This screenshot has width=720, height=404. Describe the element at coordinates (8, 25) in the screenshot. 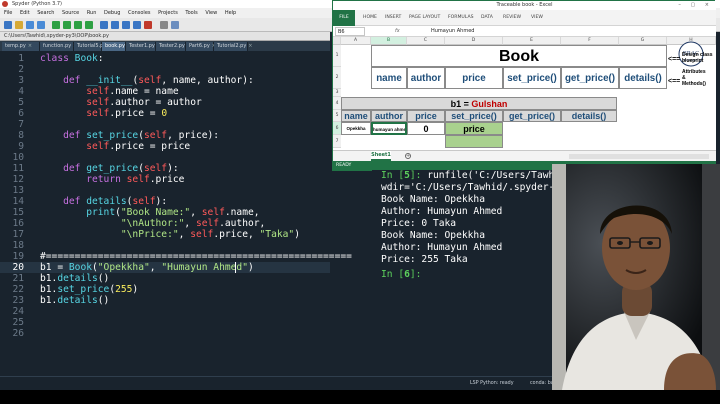

I see `new-file-icon` at that location.